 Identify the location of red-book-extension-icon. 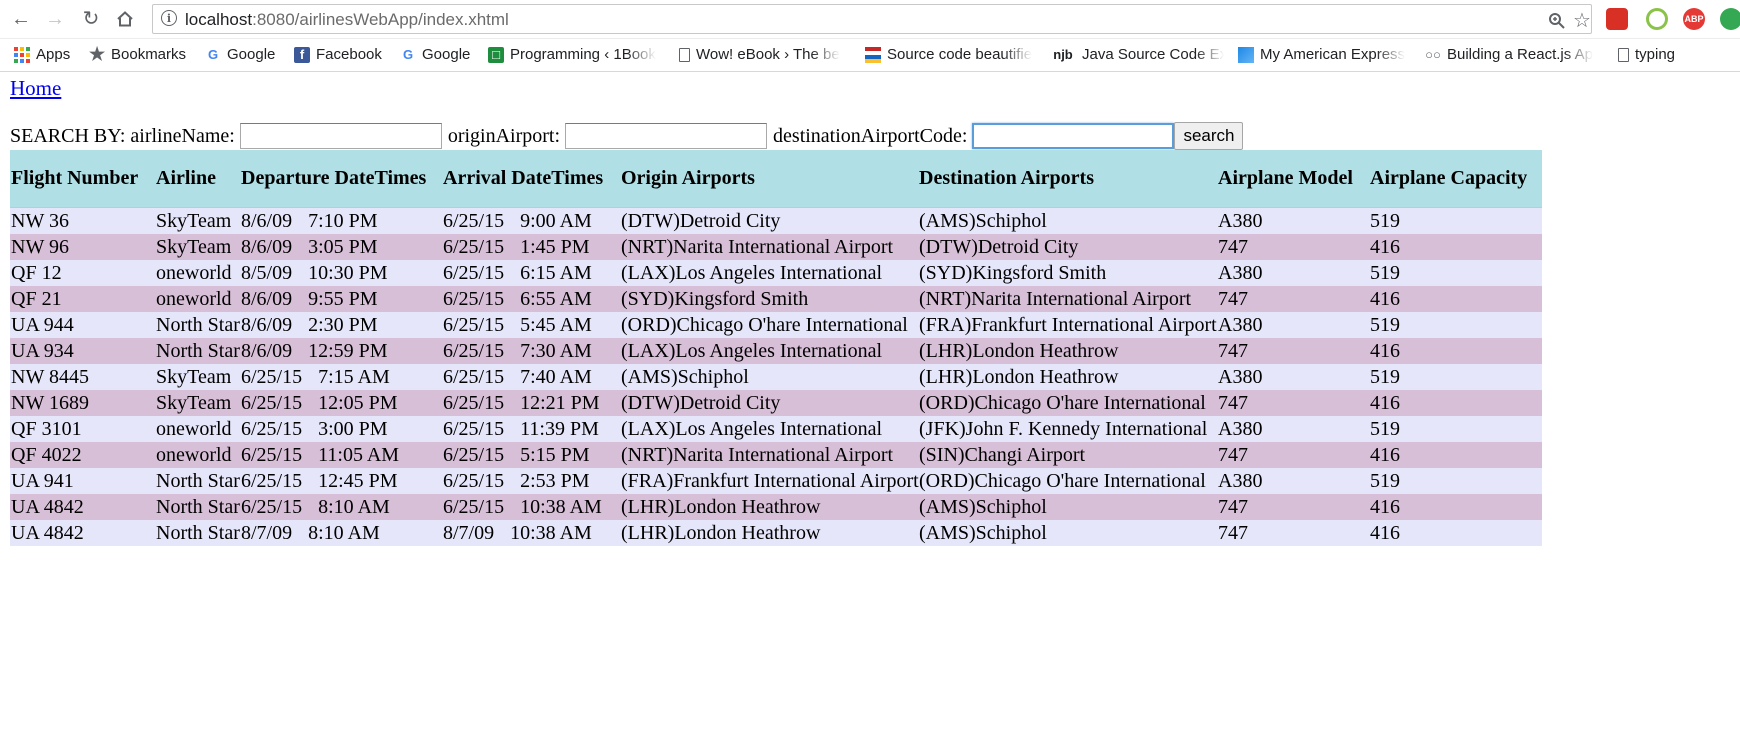
(1617, 19).